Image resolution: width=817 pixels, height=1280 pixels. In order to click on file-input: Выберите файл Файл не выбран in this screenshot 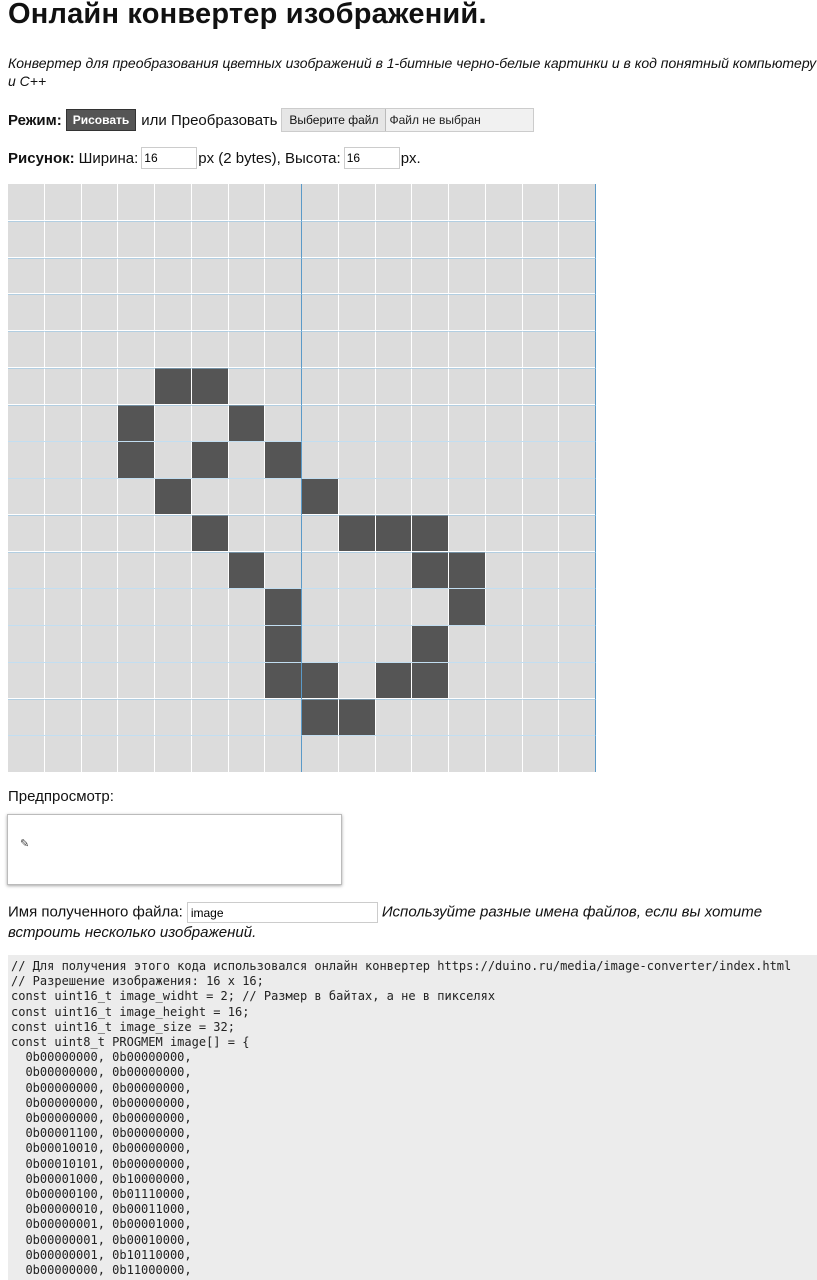, I will do `click(408, 120)`.